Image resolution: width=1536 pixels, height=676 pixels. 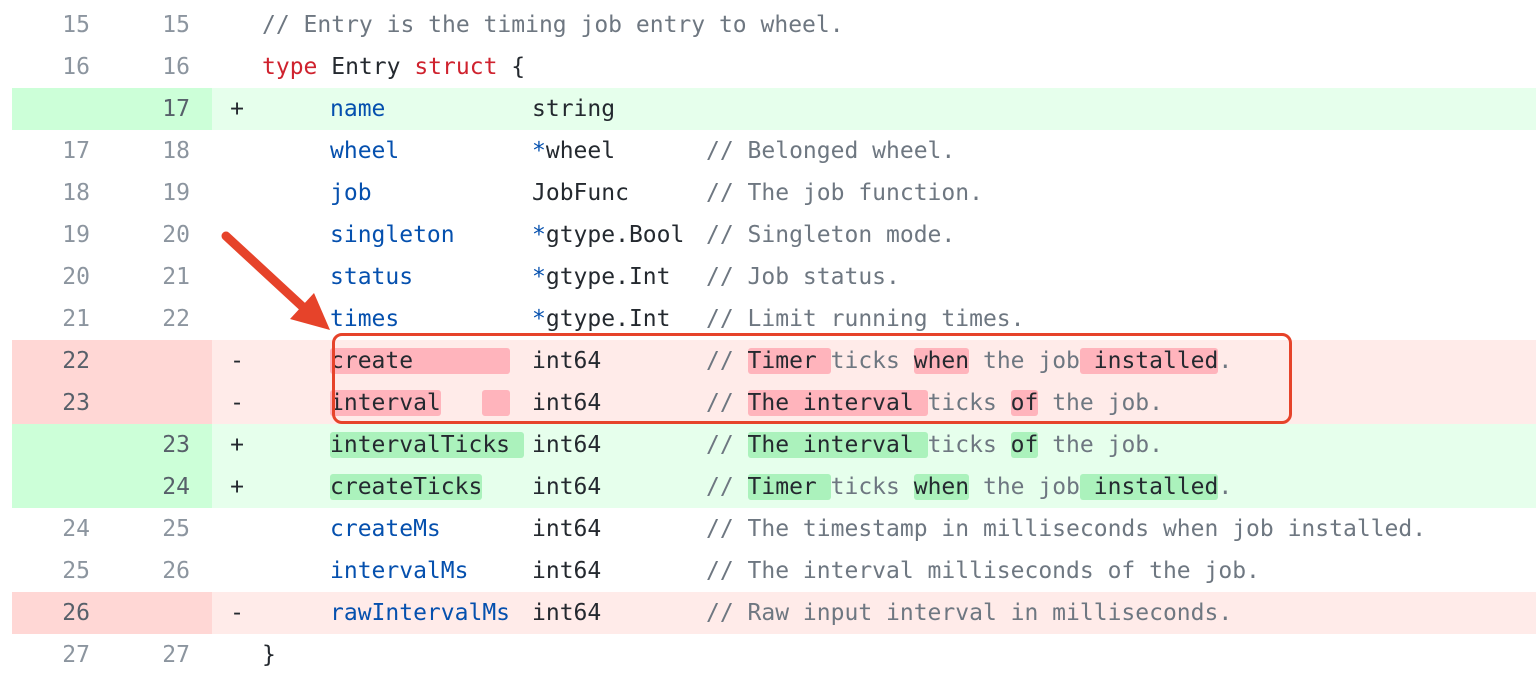 What do you see at coordinates (62, 193) in the screenshot?
I see `old-line-number: 18` at bounding box center [62, 193].